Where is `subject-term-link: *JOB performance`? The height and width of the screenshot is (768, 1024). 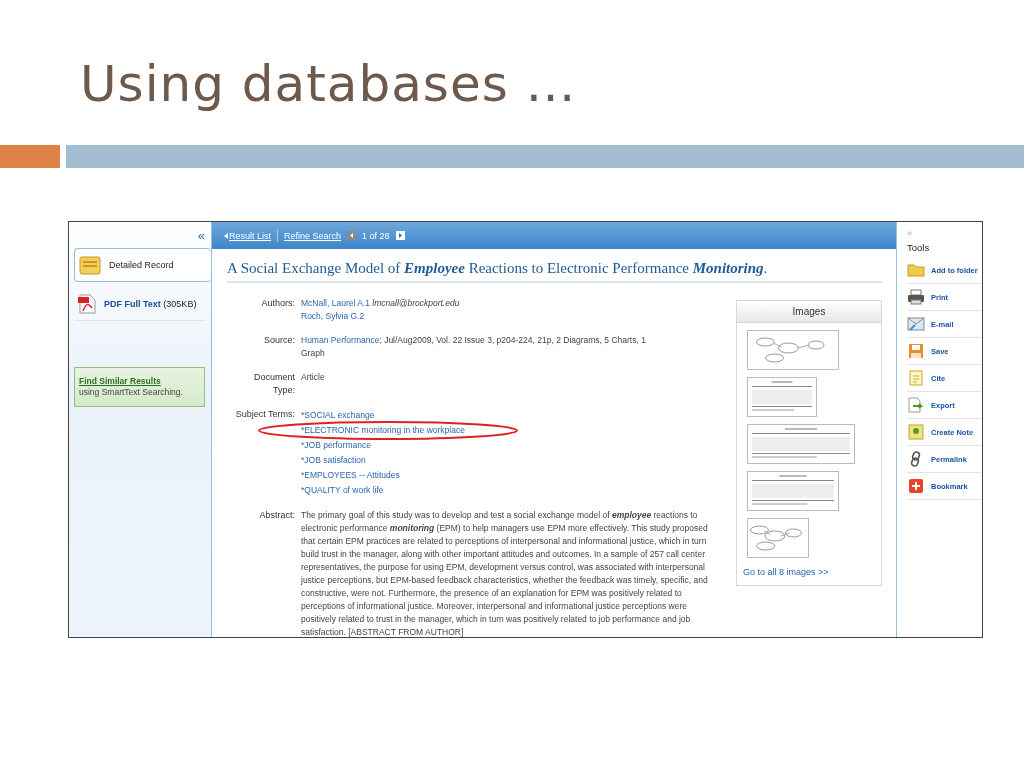
subject-term-link: *JOB performance is located at coordinates (336, 445).